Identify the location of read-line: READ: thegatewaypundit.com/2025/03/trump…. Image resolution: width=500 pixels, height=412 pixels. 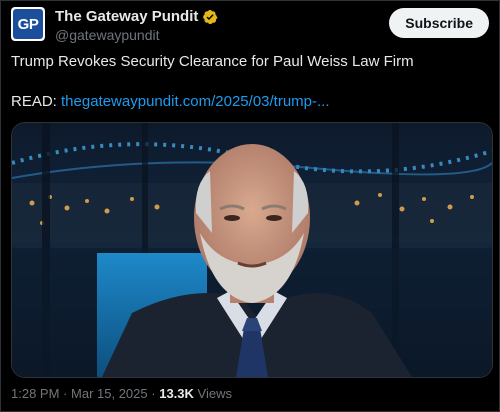
(250, 102).